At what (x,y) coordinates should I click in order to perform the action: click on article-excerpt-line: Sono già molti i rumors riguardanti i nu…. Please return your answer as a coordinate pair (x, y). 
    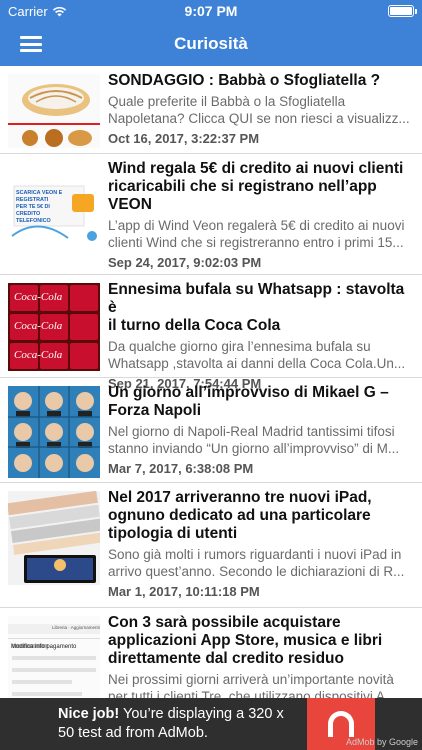
    Looking at the image, I should click on (255, 554).